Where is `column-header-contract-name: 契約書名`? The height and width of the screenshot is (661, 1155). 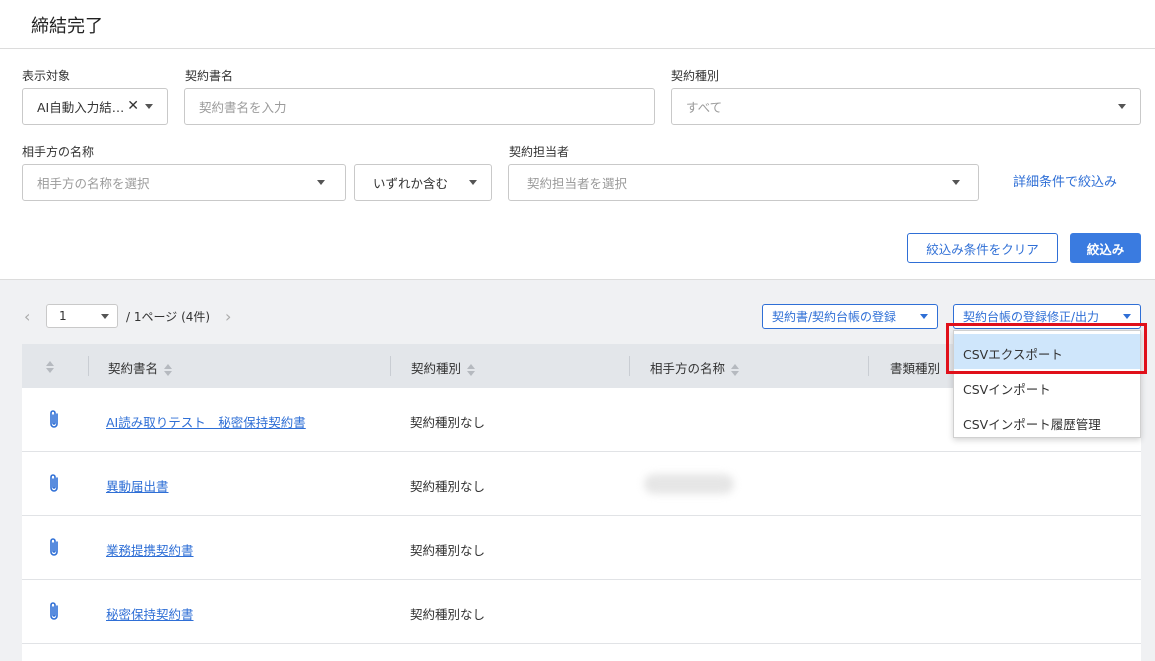 column-header-contract-name: 契約書名 is located at coordinates (140, 367).